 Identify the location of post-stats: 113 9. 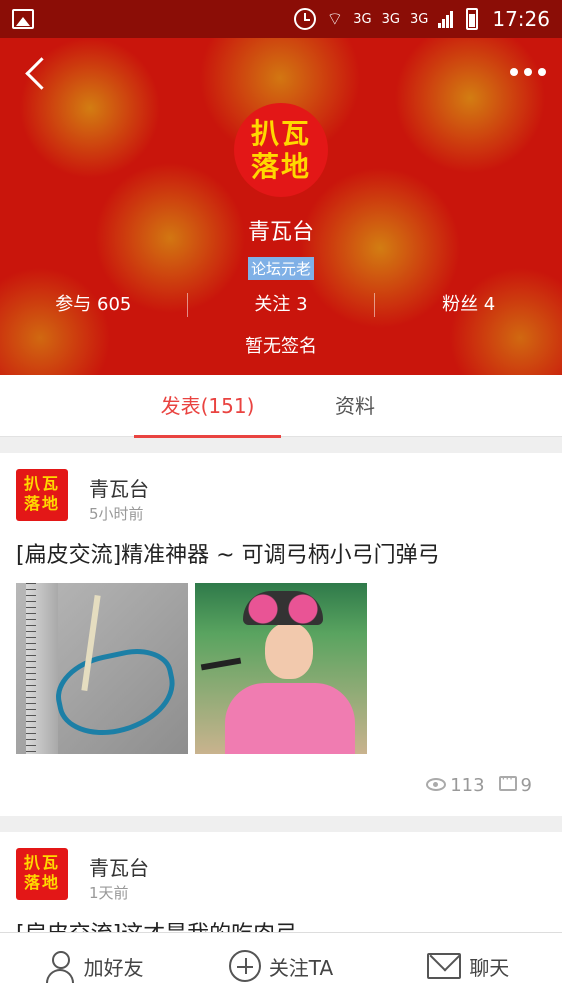
(479, 784).